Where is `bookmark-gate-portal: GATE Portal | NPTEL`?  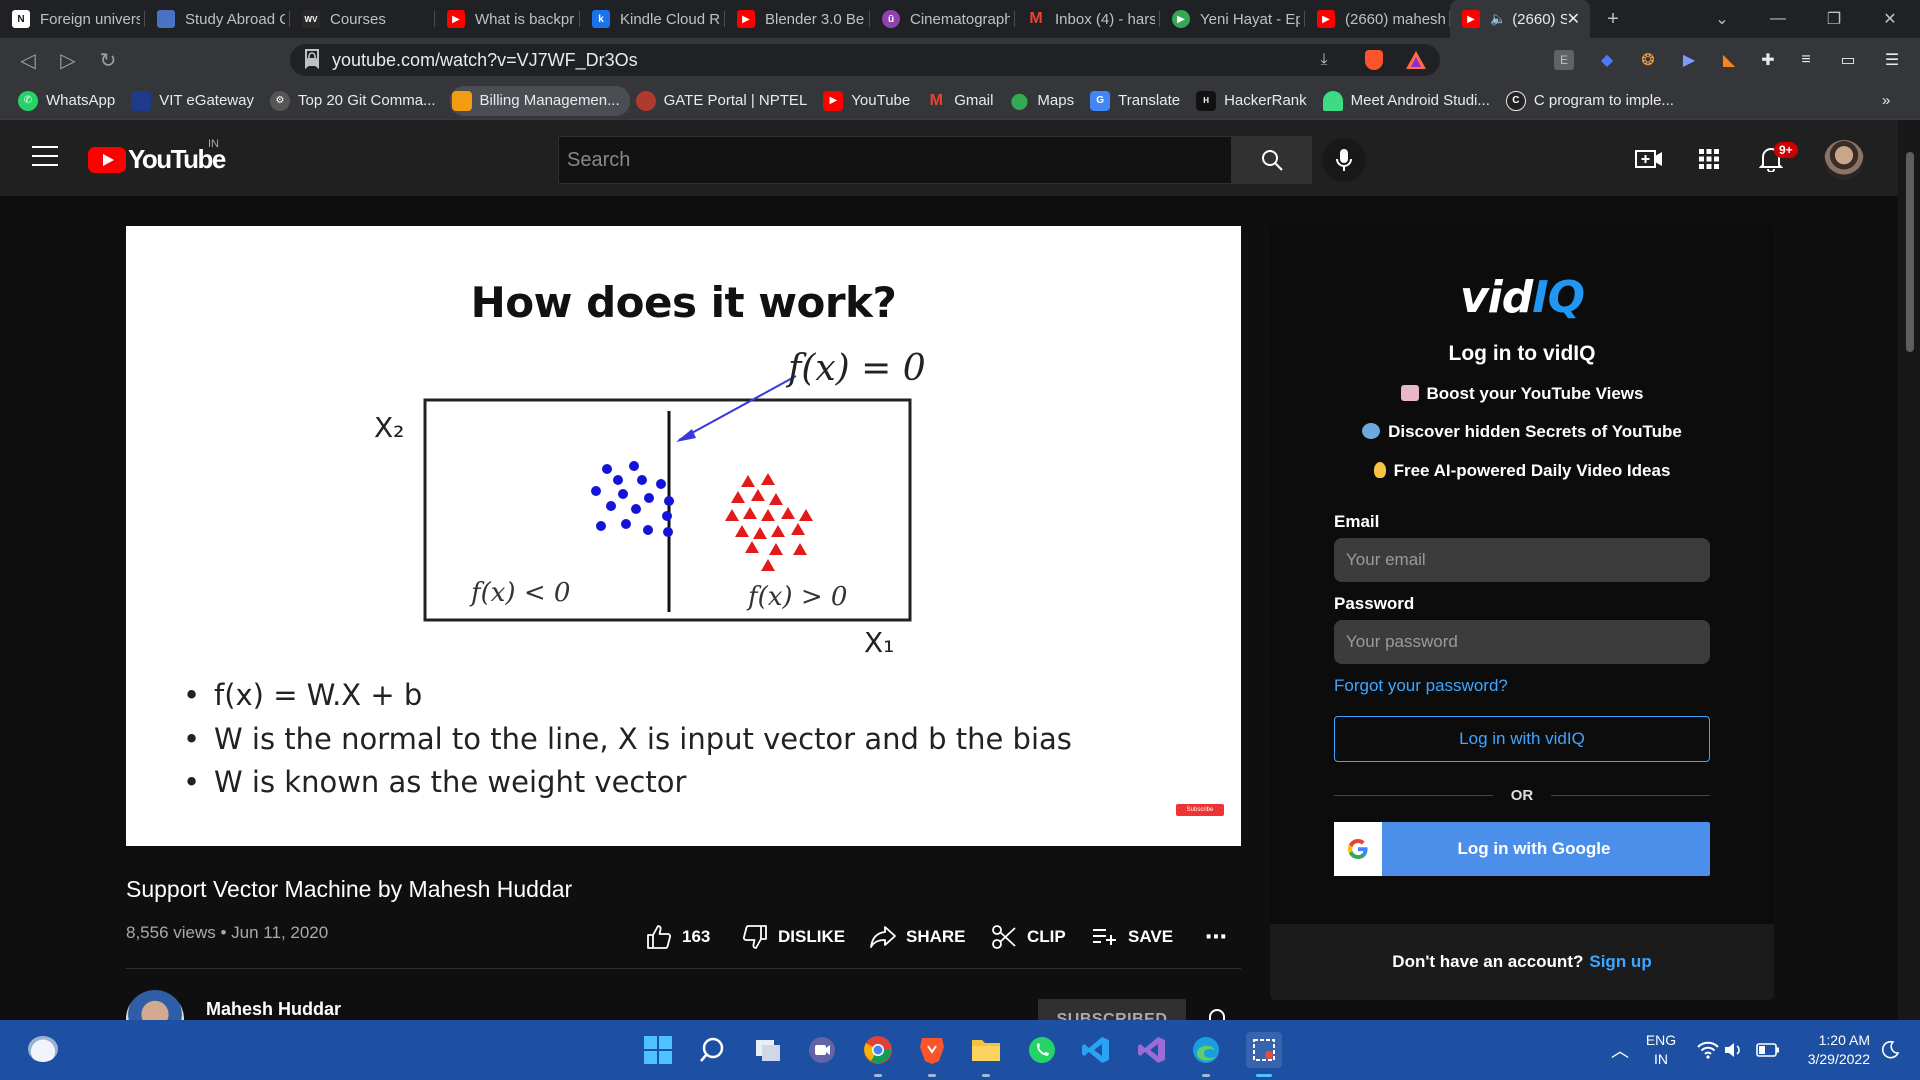
bookmark-gate-portal: GATE Portal | NPTEL is located at coordinates (726, 101).